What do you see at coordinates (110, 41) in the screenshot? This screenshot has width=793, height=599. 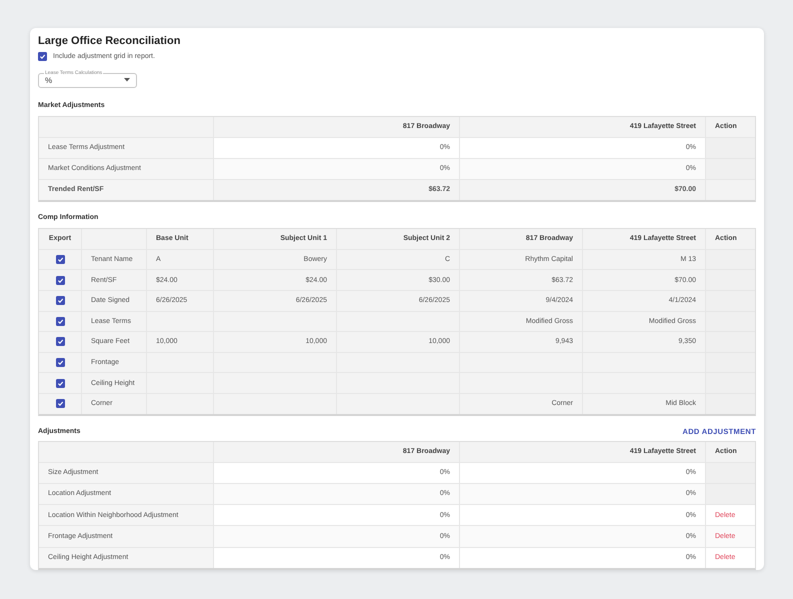 I see `page-title: Large Office Reconciliation` at bounding box center [110, 41].